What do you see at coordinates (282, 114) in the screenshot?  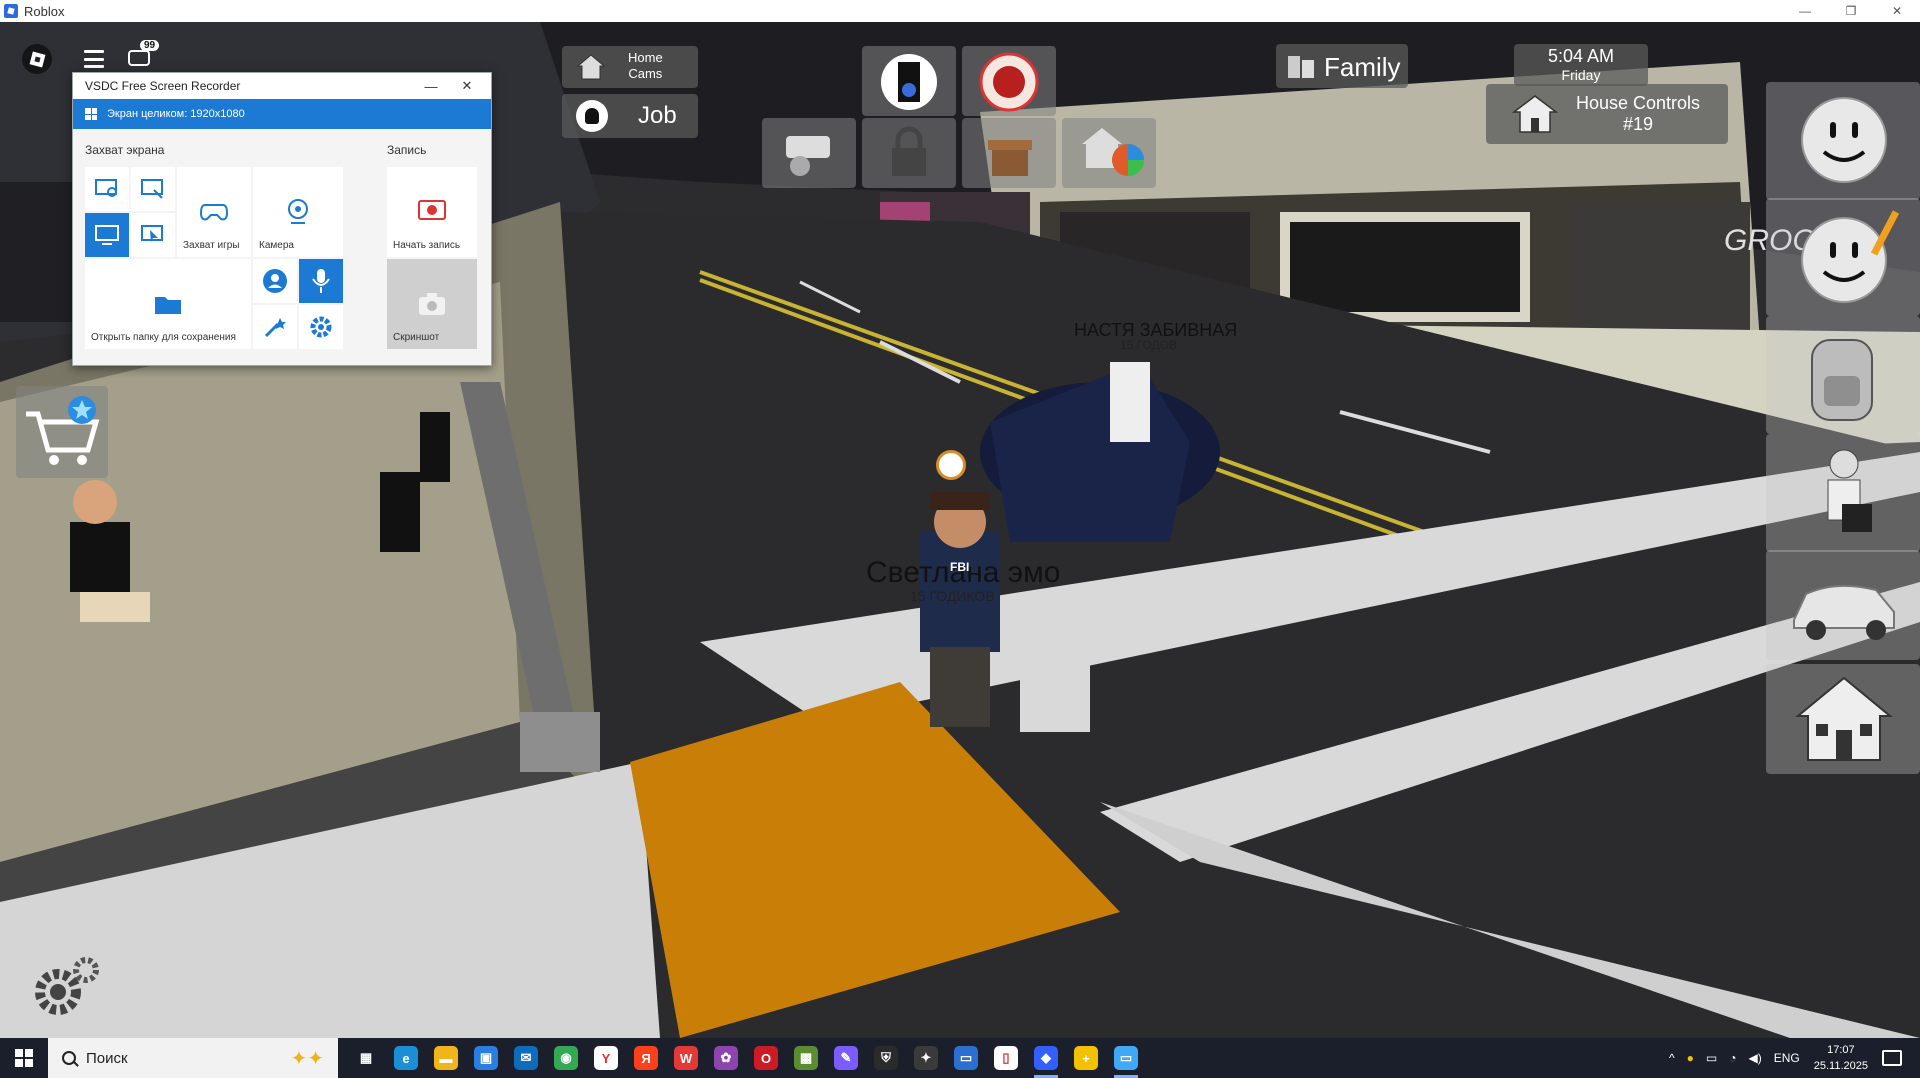 I see `capture-mode-selector: Экран целиком: 1920x1080` at bounding box center [282, 114].